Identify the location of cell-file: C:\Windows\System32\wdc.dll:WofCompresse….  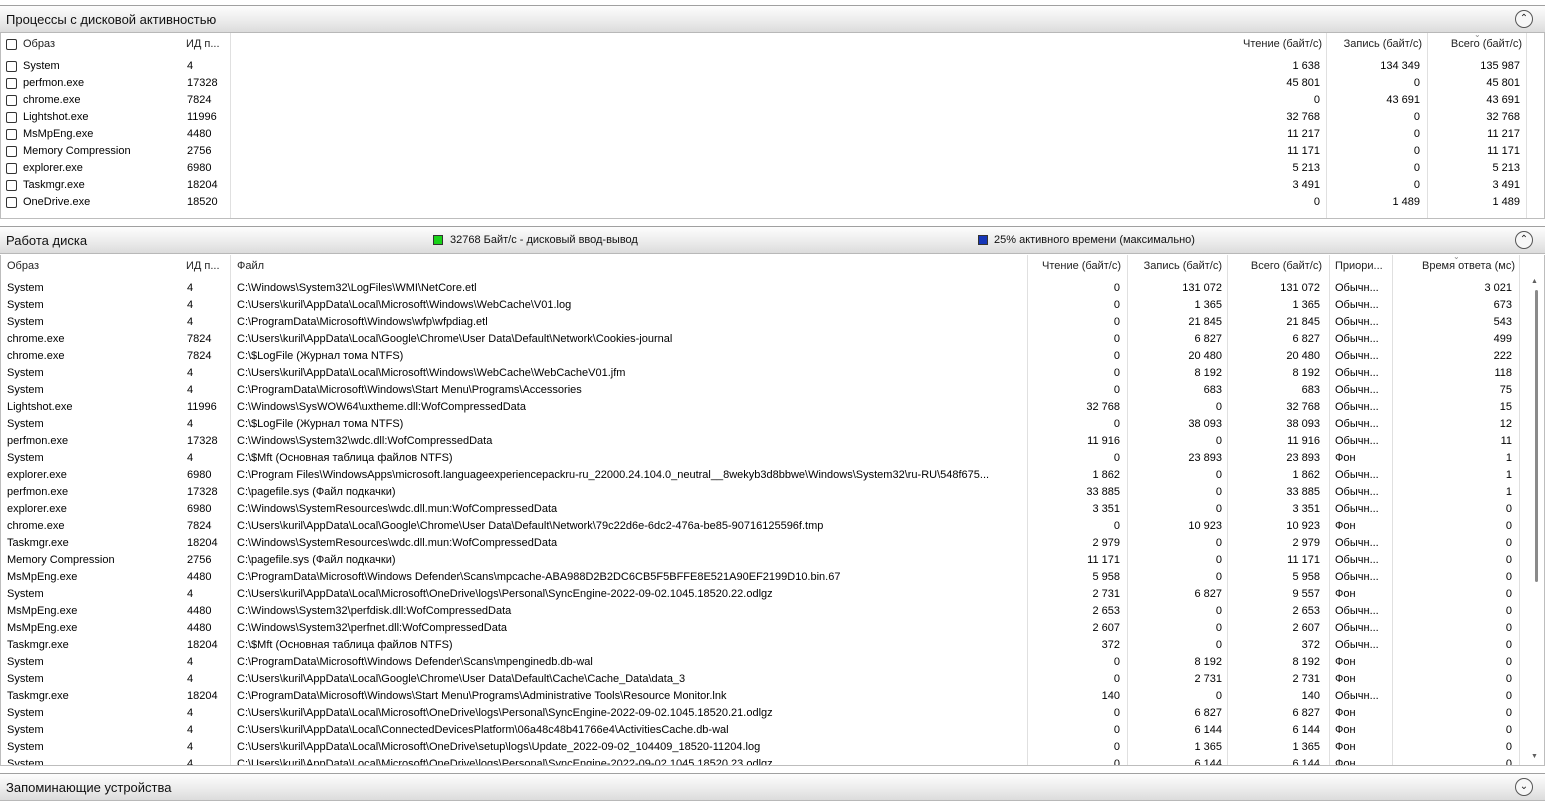
(365, 441).